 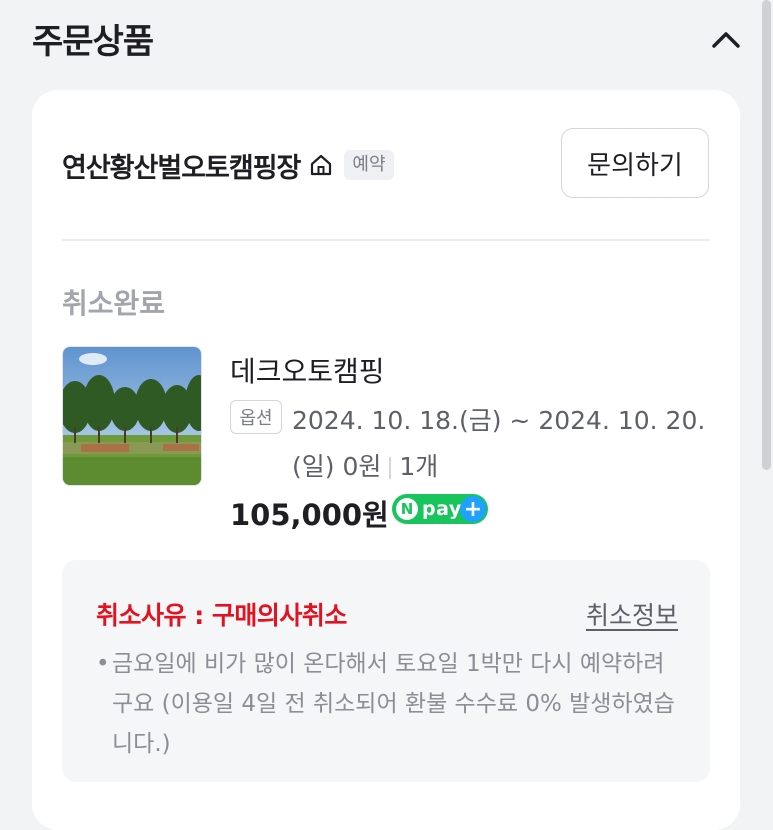 What do you see at coordinates (93, 42) in the screenshot?
I see `section-title: 주문상품` at bounding box center [93, 42].